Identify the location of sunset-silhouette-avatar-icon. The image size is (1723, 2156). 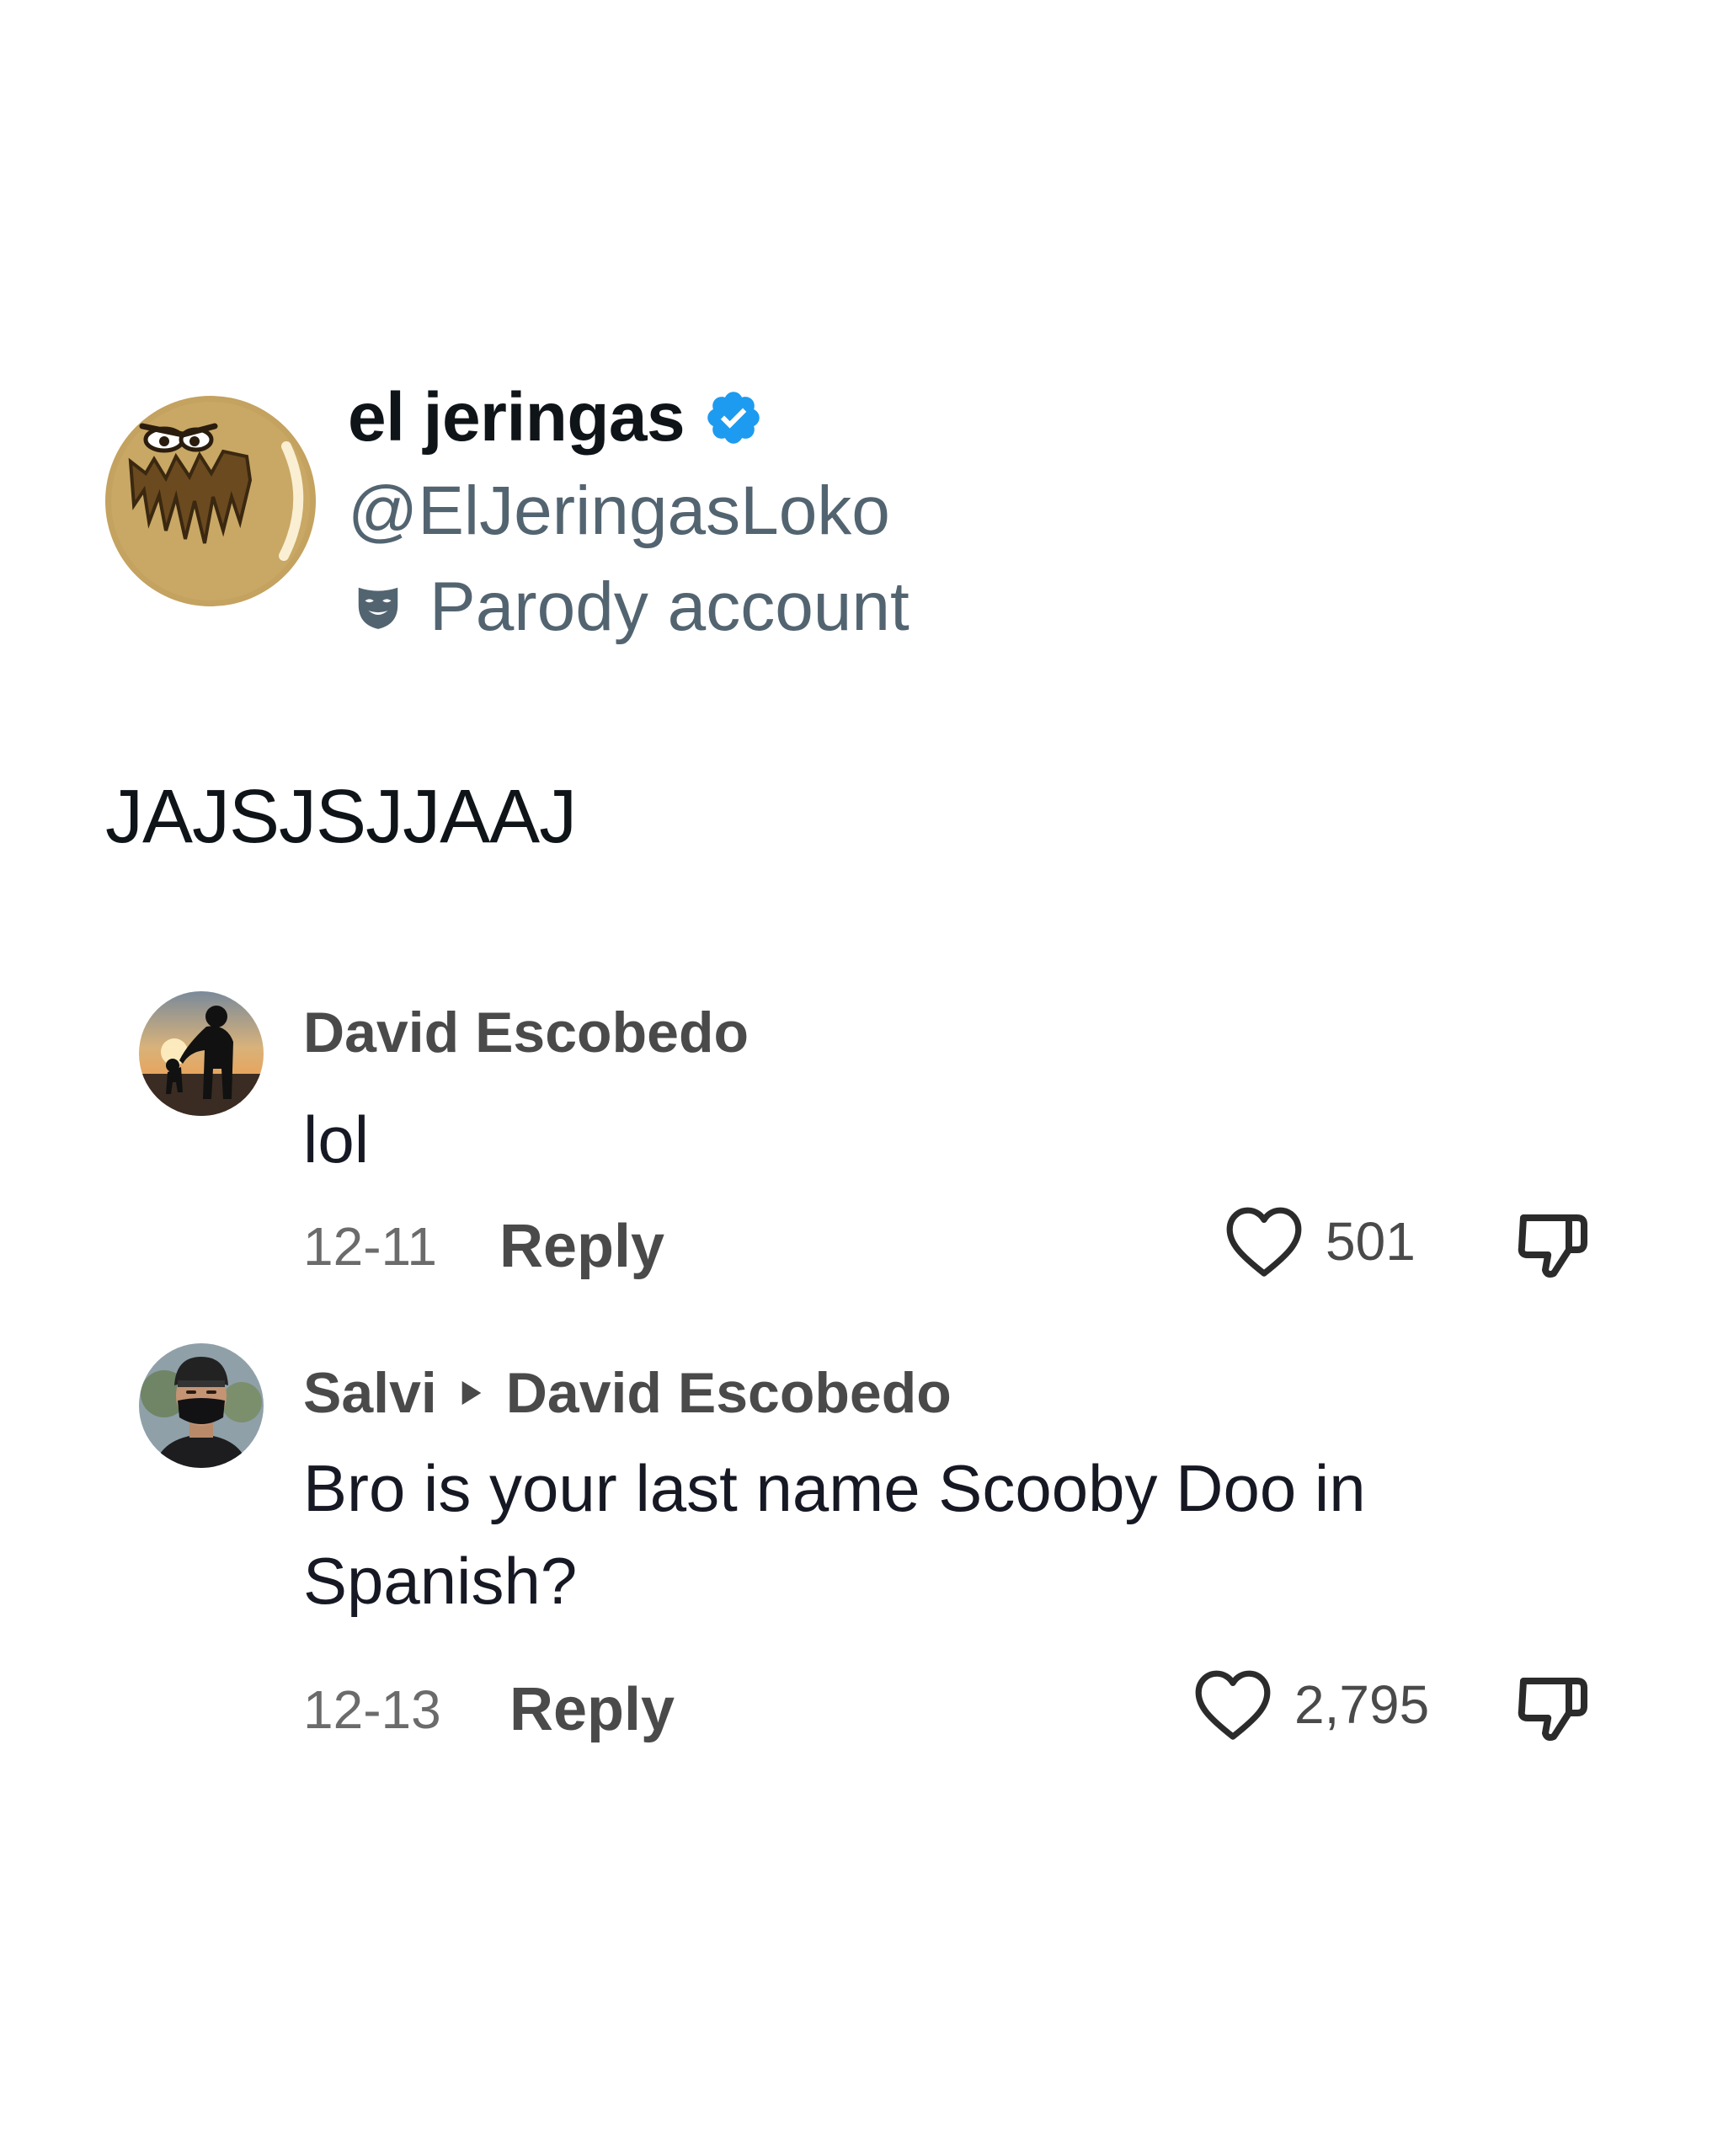
(201, 1053).